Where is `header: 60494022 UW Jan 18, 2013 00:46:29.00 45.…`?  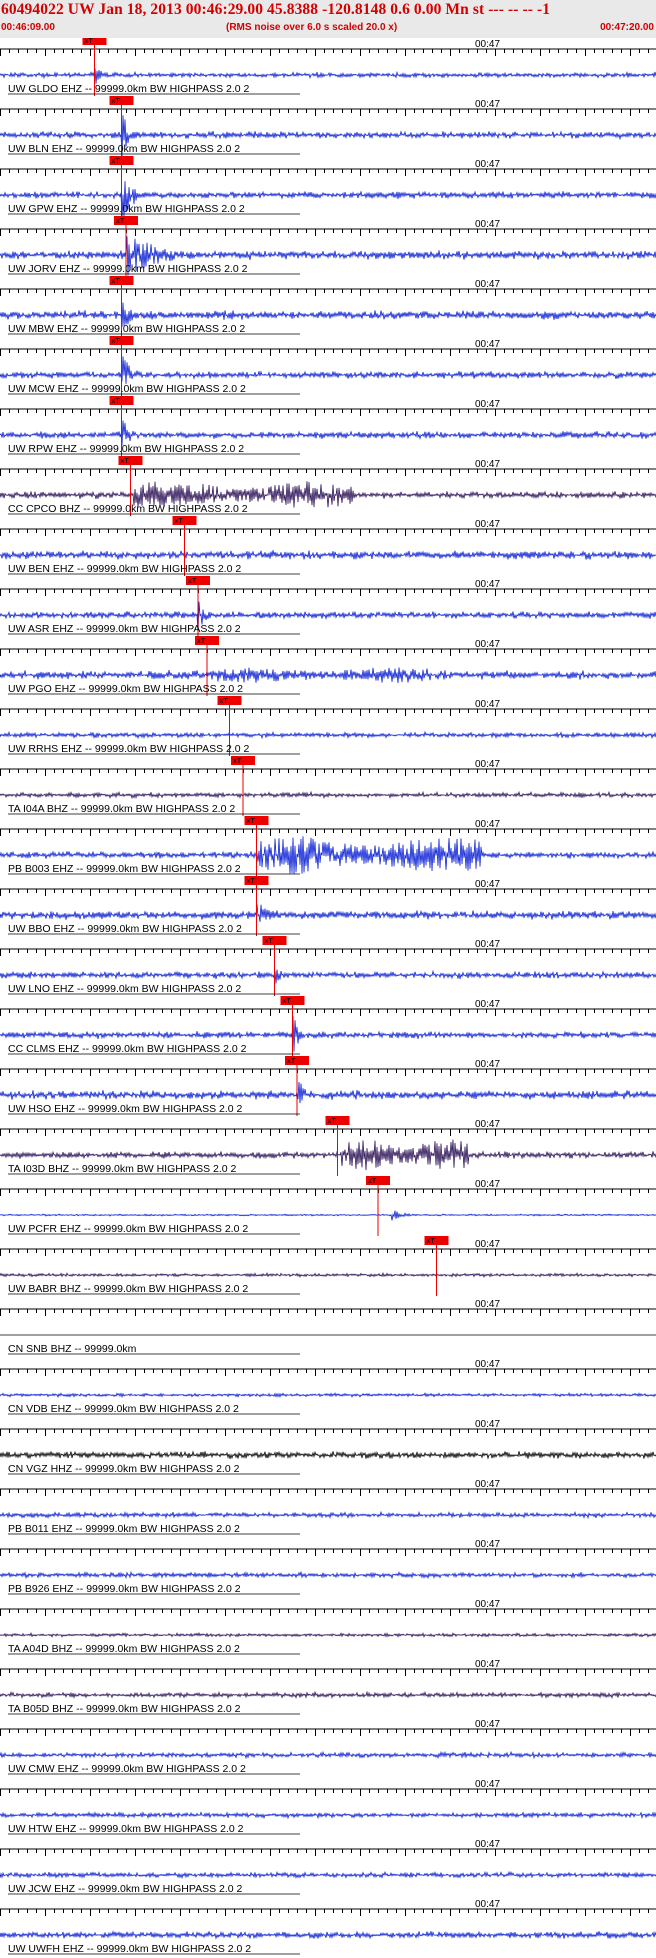
header: 60494022 UW Jan 18, 2013 00:46:29.00 45.… is located at coordinates (328, 19).